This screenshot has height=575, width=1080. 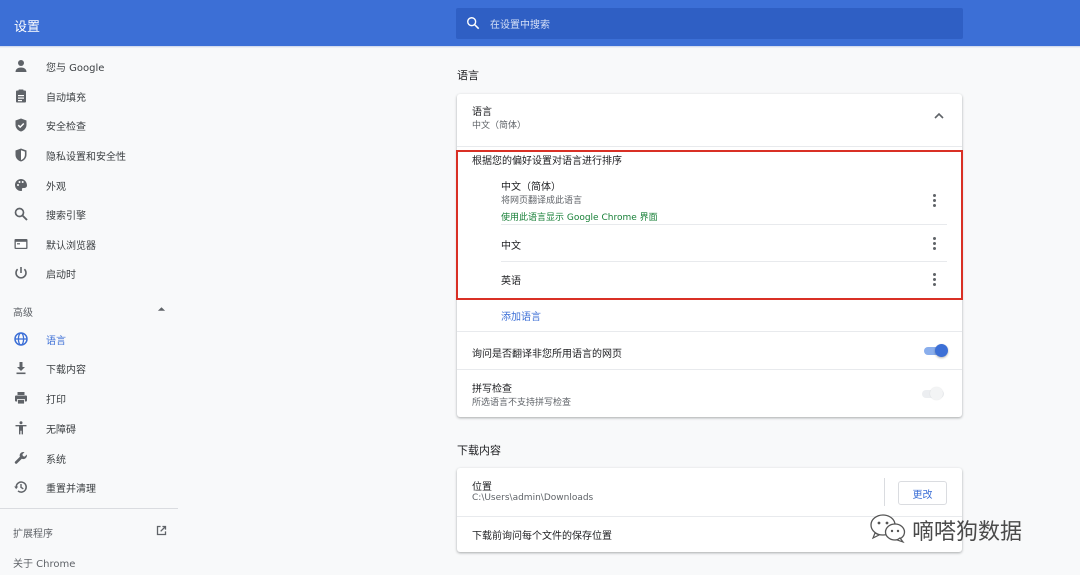 I want to click on sidebar-item-label: 隐私设置和安全性, so click(x=86, y=157).